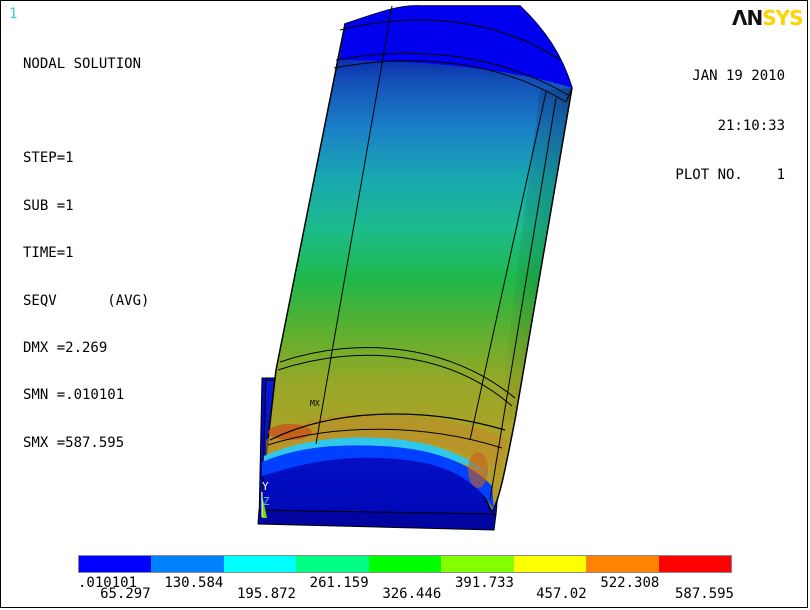 The height and width of the screenshot is (610, 810). I want to click on legend-label: 326.446, so click(412, 594).